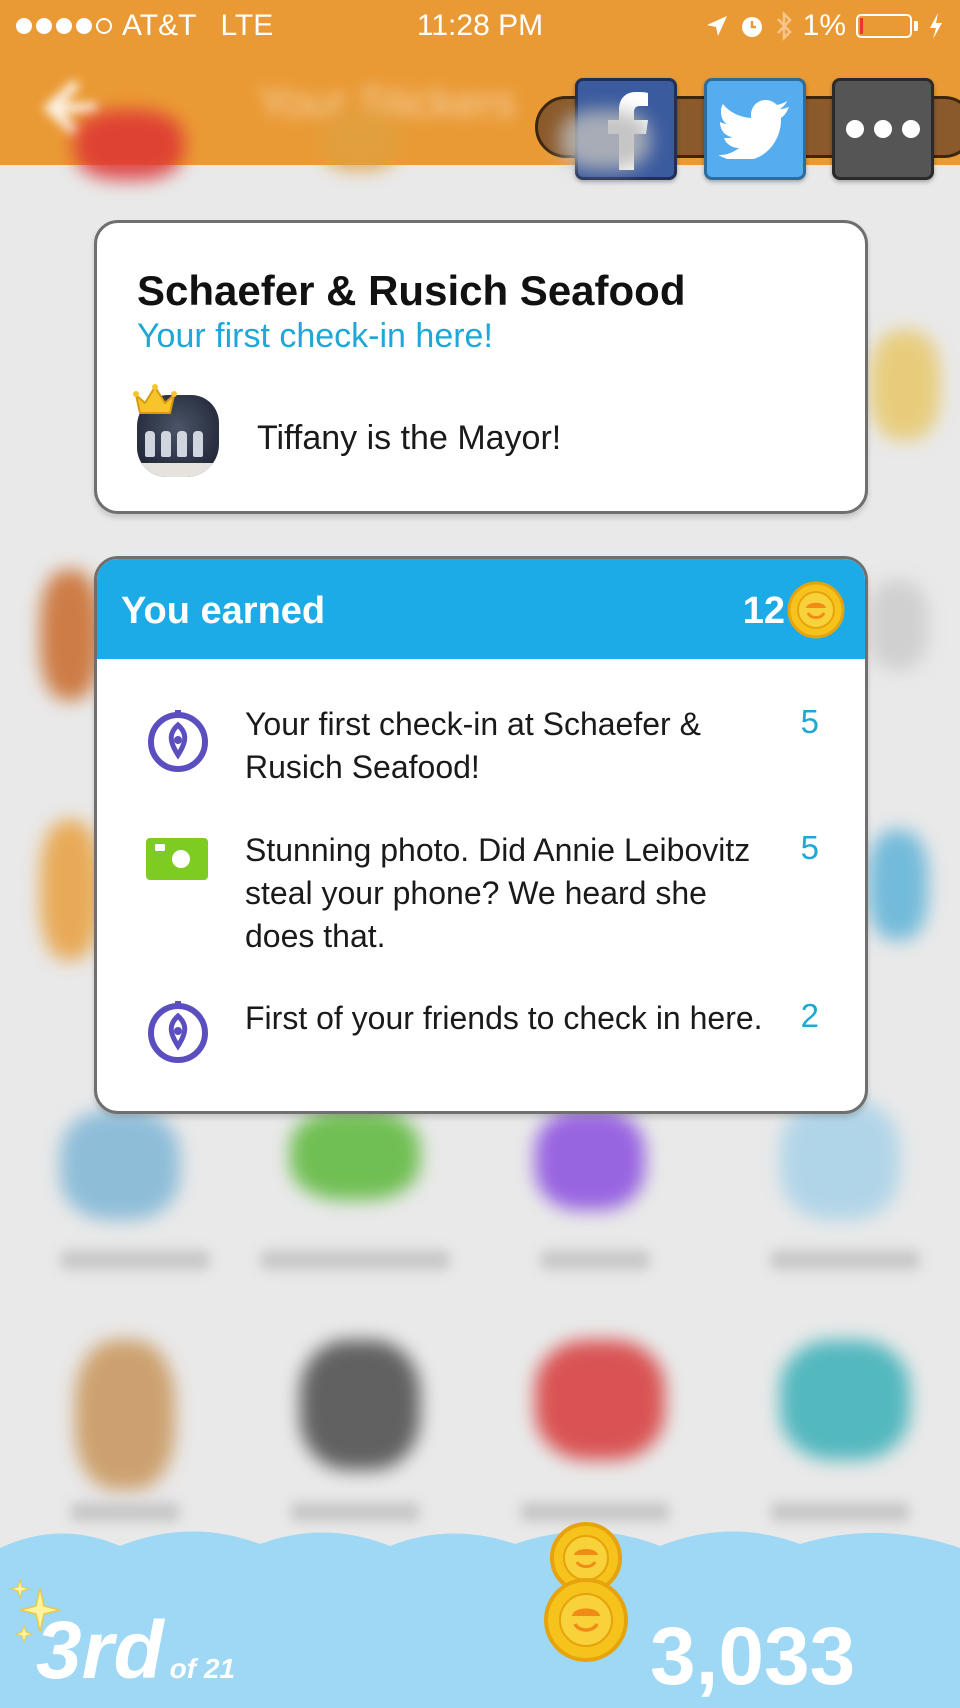 The height and width of the screenshot is (1708, 960). Describe the element at coordinates (202, 1668) in the screenshot. I see `rank-total: of 21` at that location.